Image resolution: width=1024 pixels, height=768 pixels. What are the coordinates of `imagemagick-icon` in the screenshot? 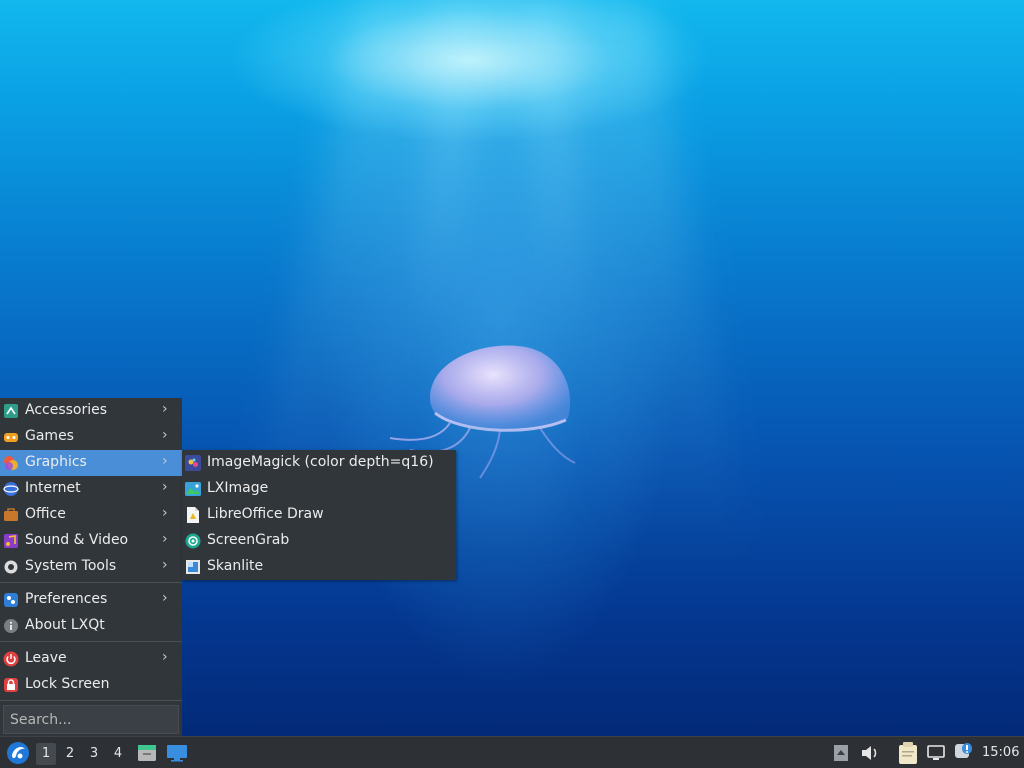 It's located at (193, 463).